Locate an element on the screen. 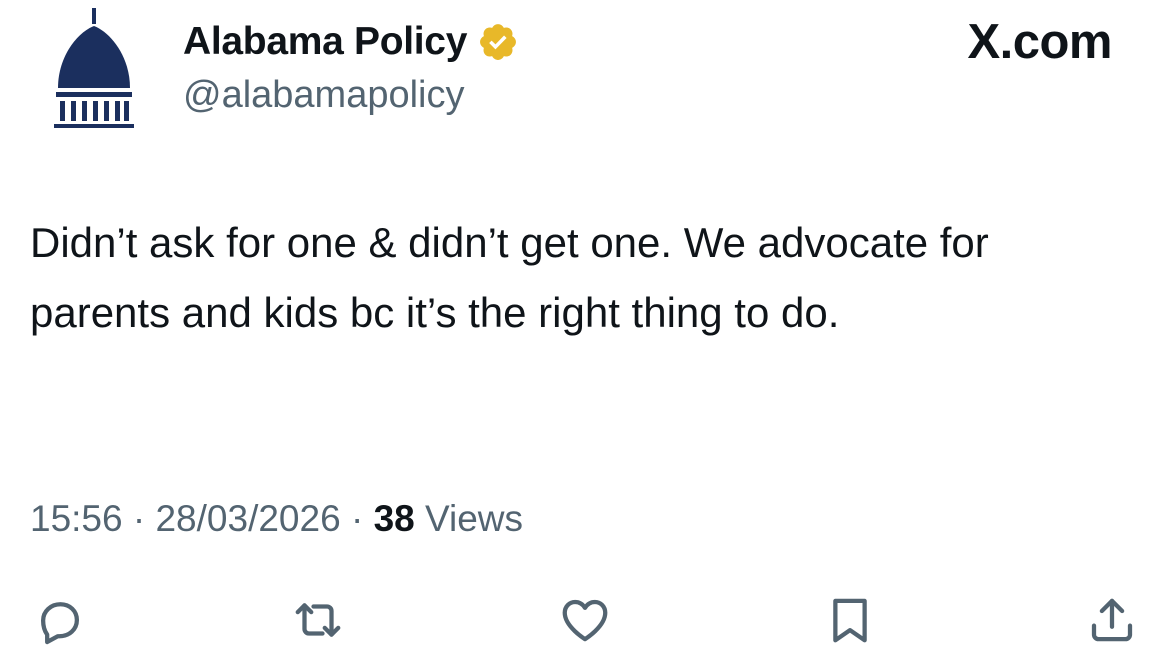  tweet-time: 15:56 is located at coordinates (76, 518).